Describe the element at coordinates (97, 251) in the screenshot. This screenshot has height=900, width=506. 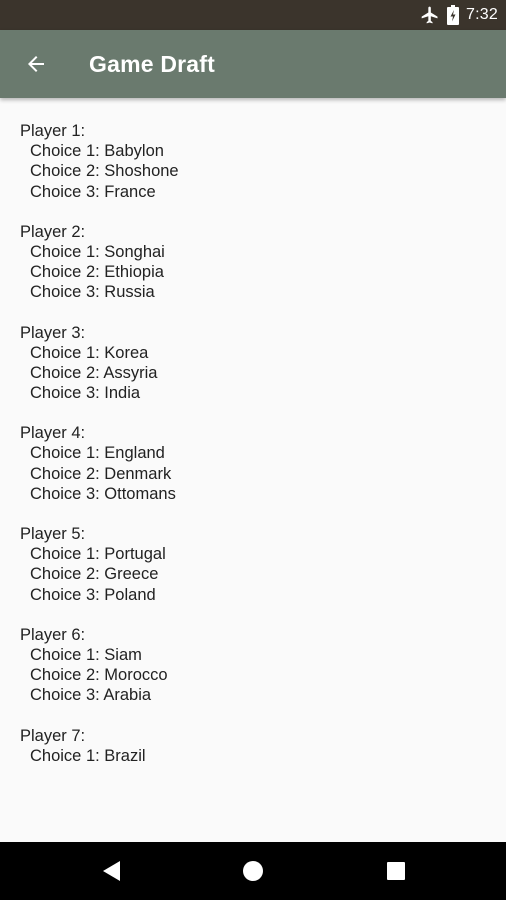
I see `choice-line: Choice 1: Songhai` at that location.